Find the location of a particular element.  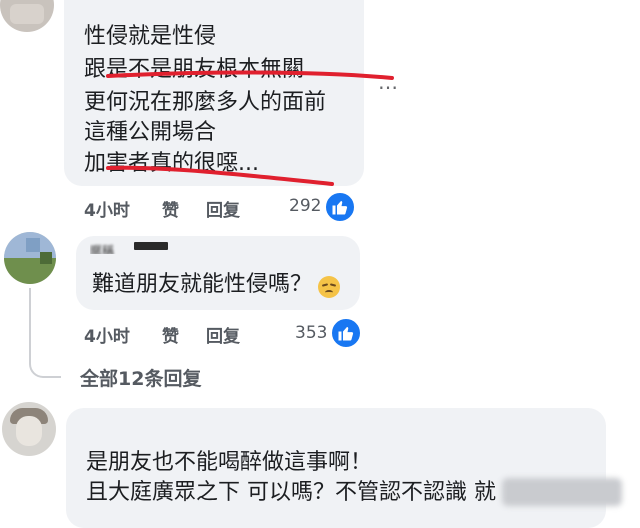

comment2-like-button: 赞 is located at coordinates (170, 334).